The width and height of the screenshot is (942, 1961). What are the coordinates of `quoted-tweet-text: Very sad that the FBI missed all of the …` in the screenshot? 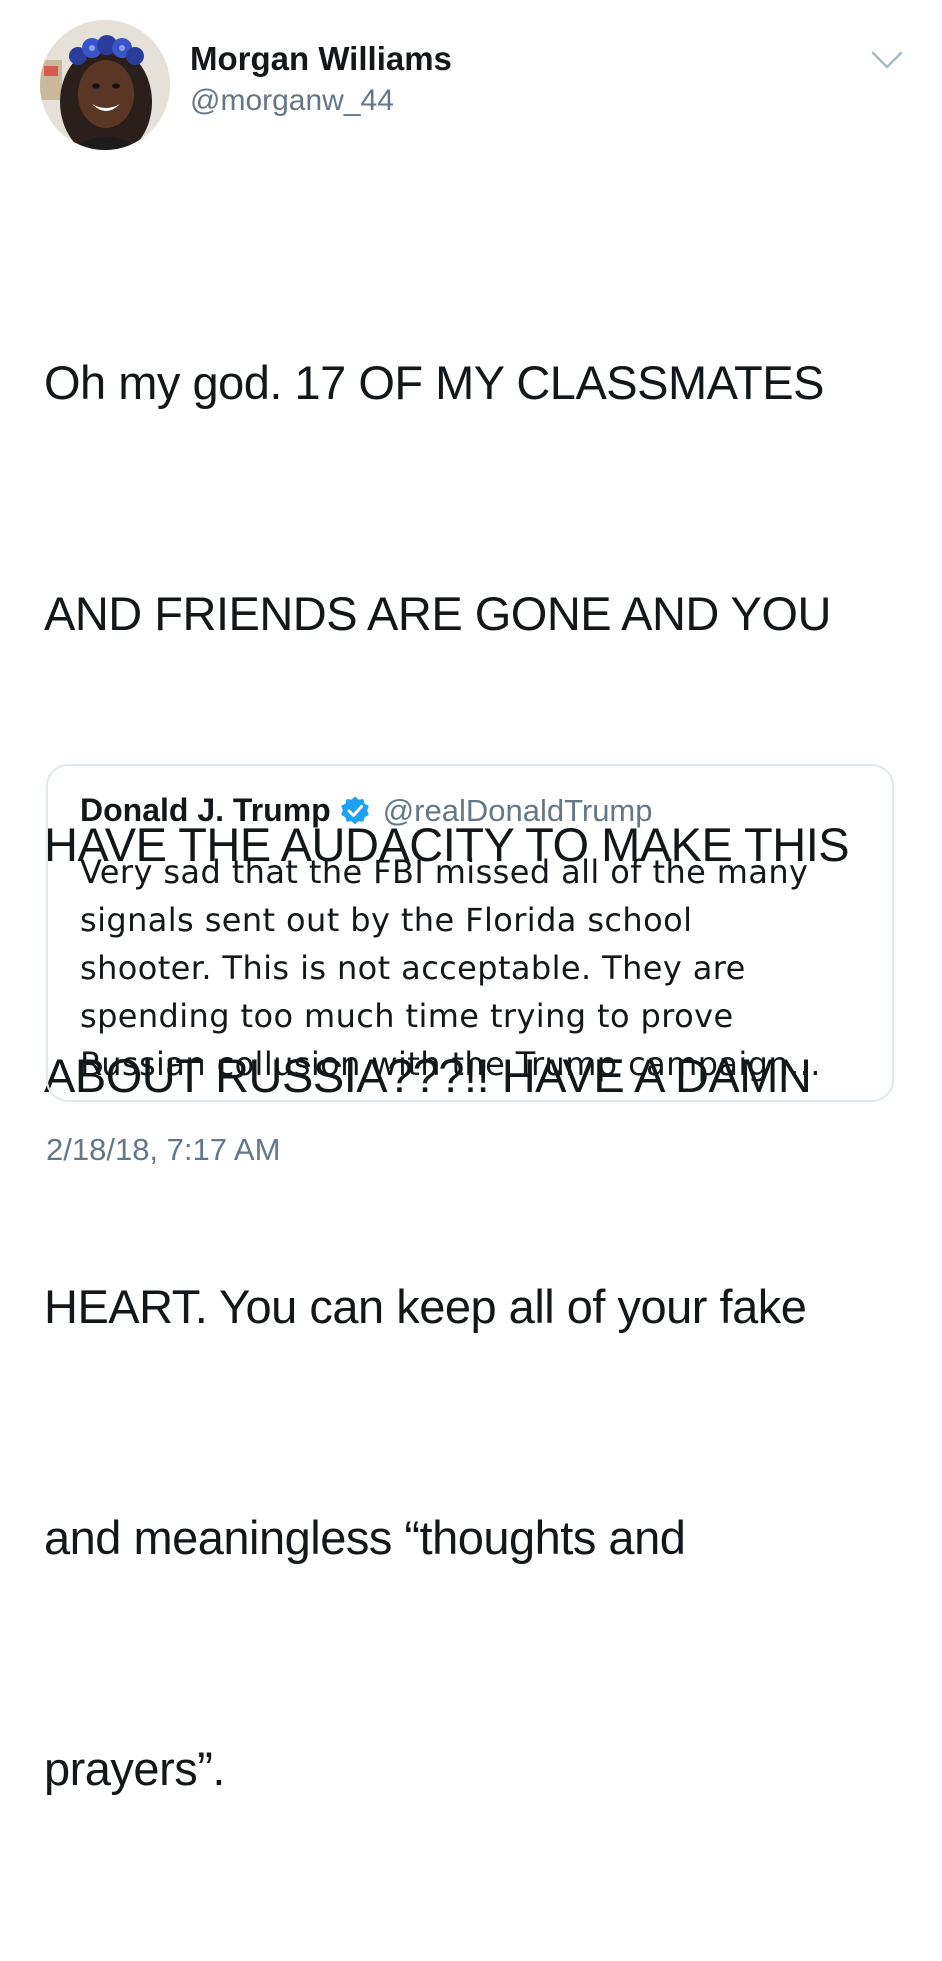 It's located at (480, 968).